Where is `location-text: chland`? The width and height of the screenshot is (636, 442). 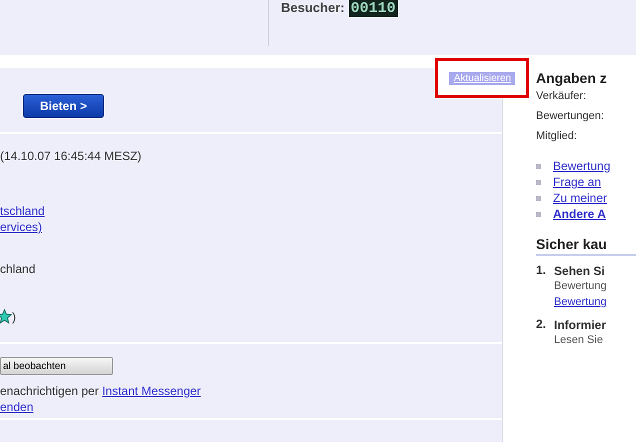
location-text: chland is located at coordinates (18, 269).